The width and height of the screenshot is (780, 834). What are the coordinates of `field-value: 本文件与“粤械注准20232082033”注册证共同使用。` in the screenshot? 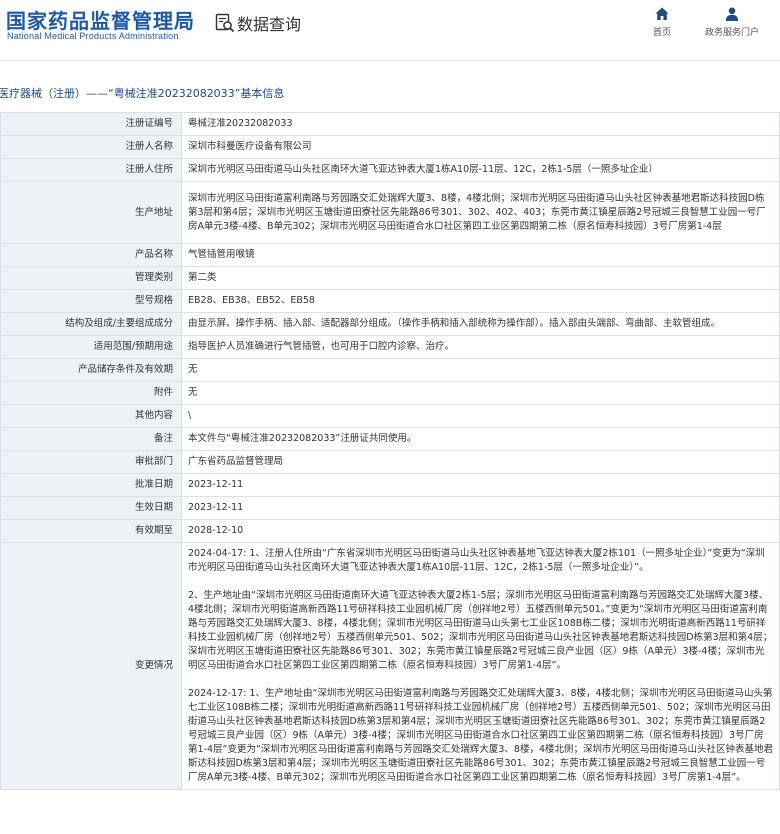 It's located at (480, 439).